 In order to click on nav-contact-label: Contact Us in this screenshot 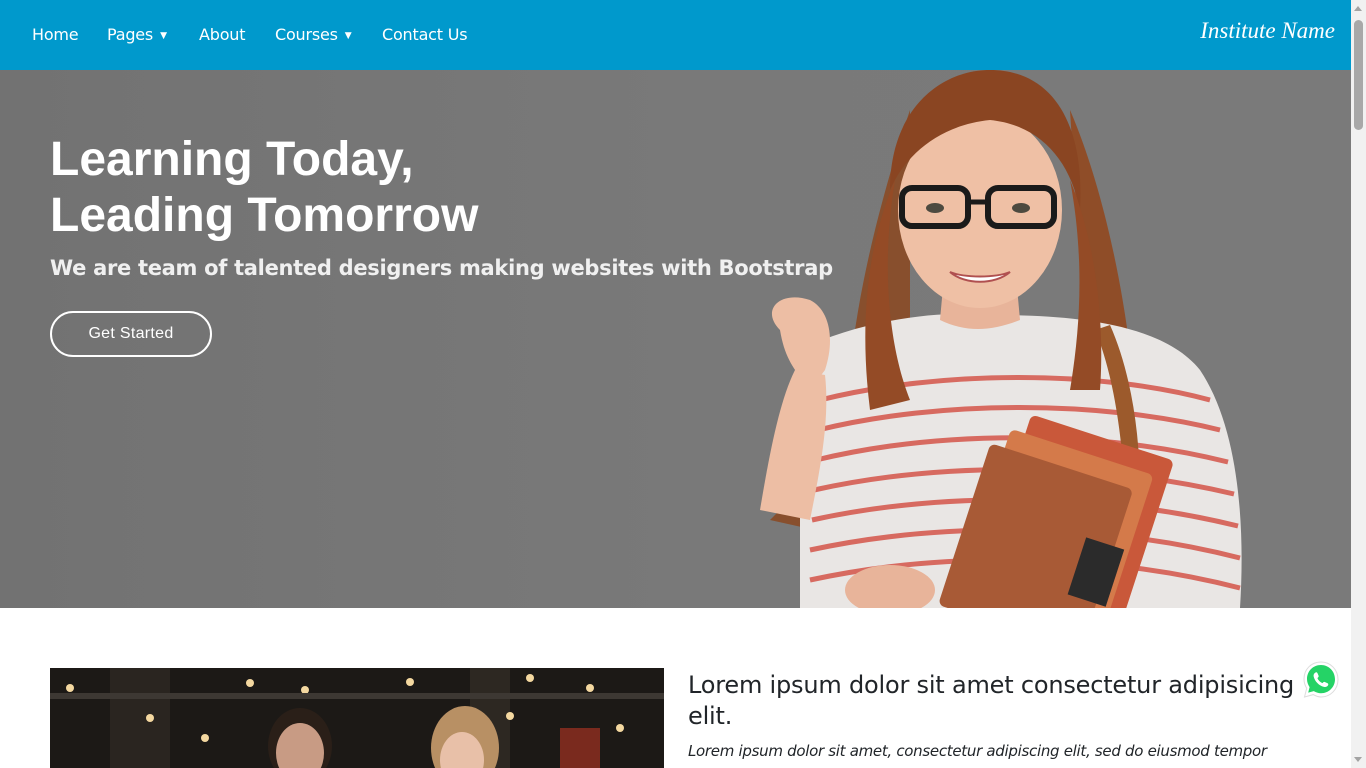, I will do `click(425, 34)`.